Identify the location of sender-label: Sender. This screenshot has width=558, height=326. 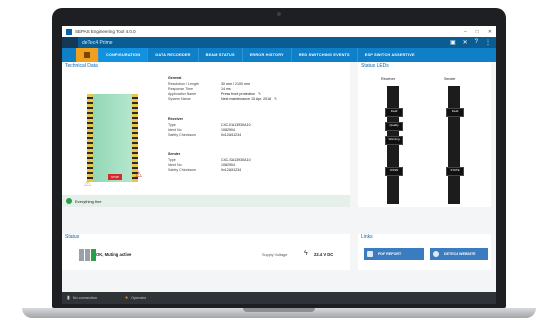
(450, 79).